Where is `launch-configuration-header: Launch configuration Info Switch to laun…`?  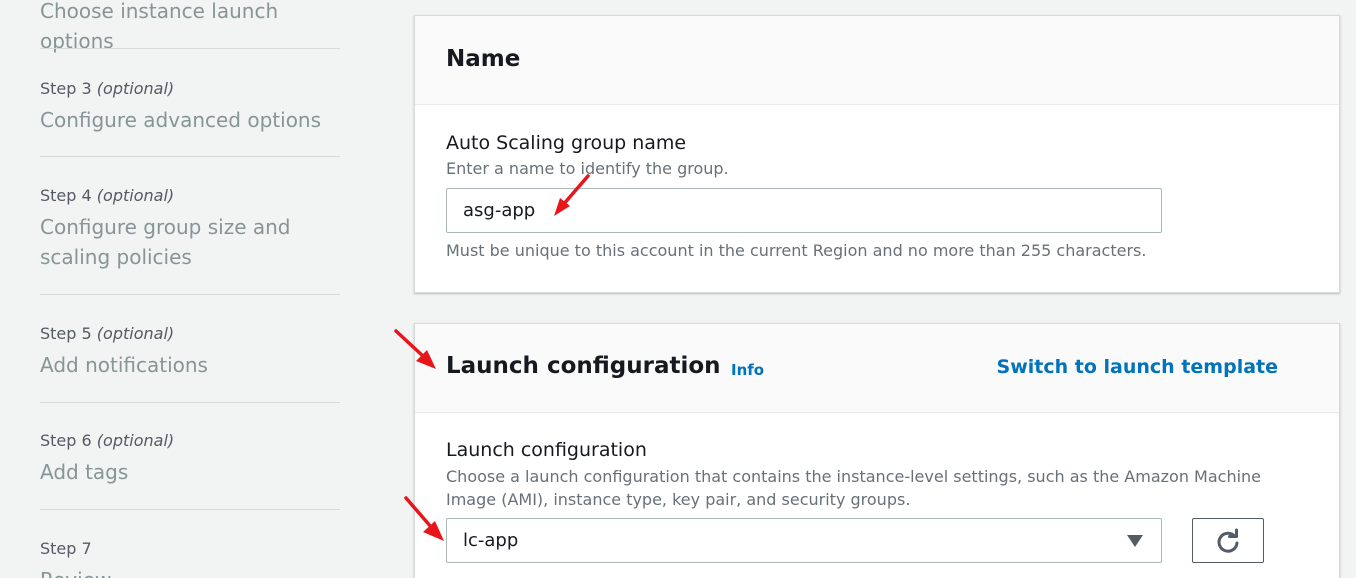 launch-configuration-header: Launch configuration Info Switch to laun… is located at coordinates (877, 368).